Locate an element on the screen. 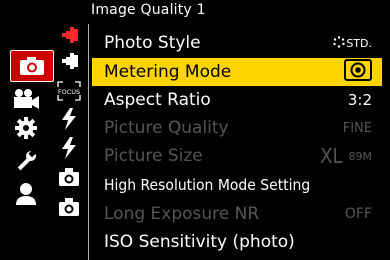  menu-item-value: XL 89M is located at coordinates (346, 156).